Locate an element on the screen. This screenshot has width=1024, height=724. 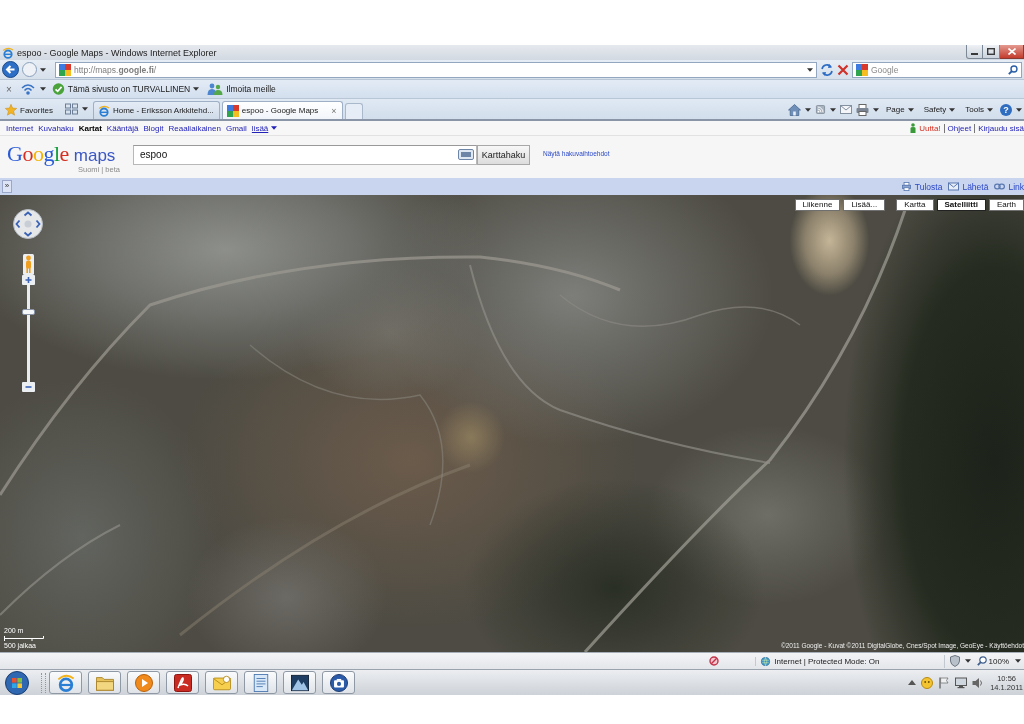
camera-icon is located at coordinates (338, 682).